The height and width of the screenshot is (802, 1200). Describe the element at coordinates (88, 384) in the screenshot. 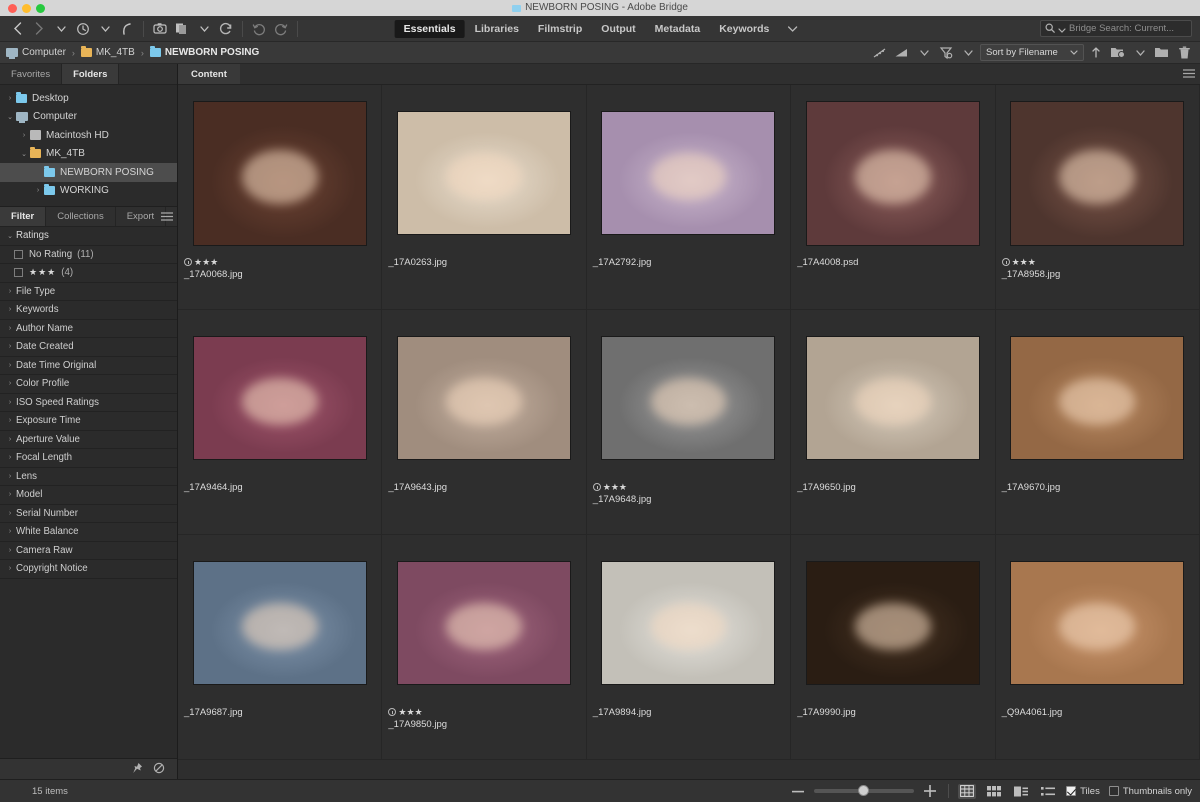

I see `filter-group-color-profile: › Color Profile` at that location.